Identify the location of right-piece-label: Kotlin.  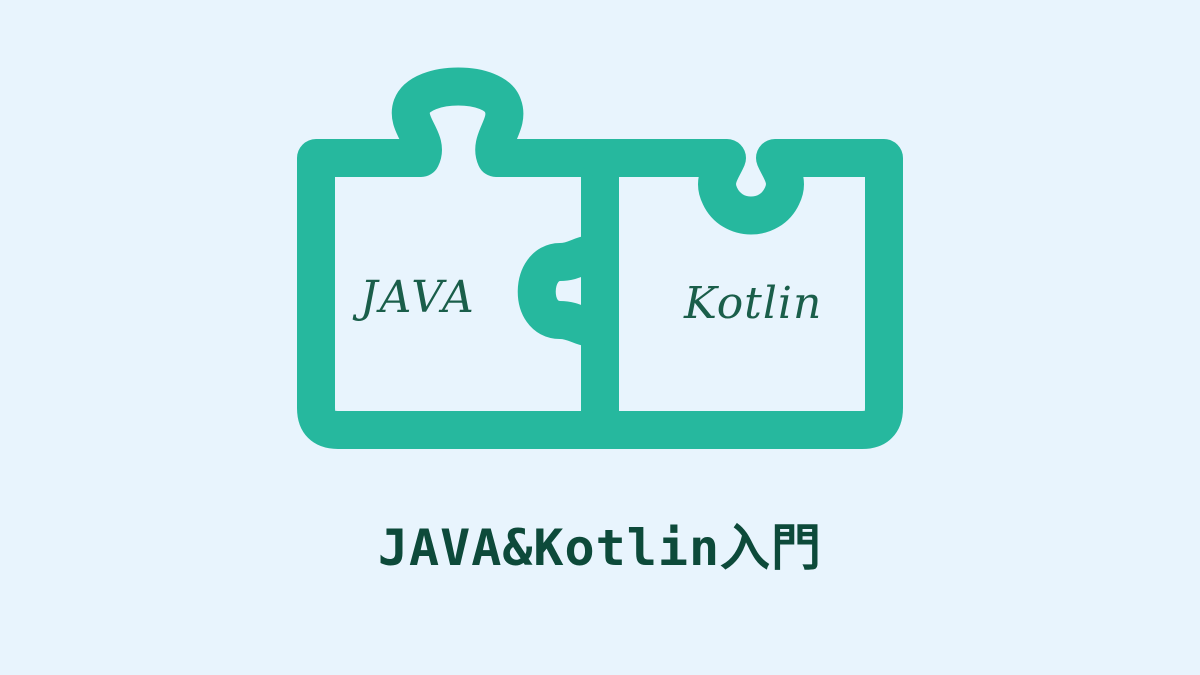
(753, 303).